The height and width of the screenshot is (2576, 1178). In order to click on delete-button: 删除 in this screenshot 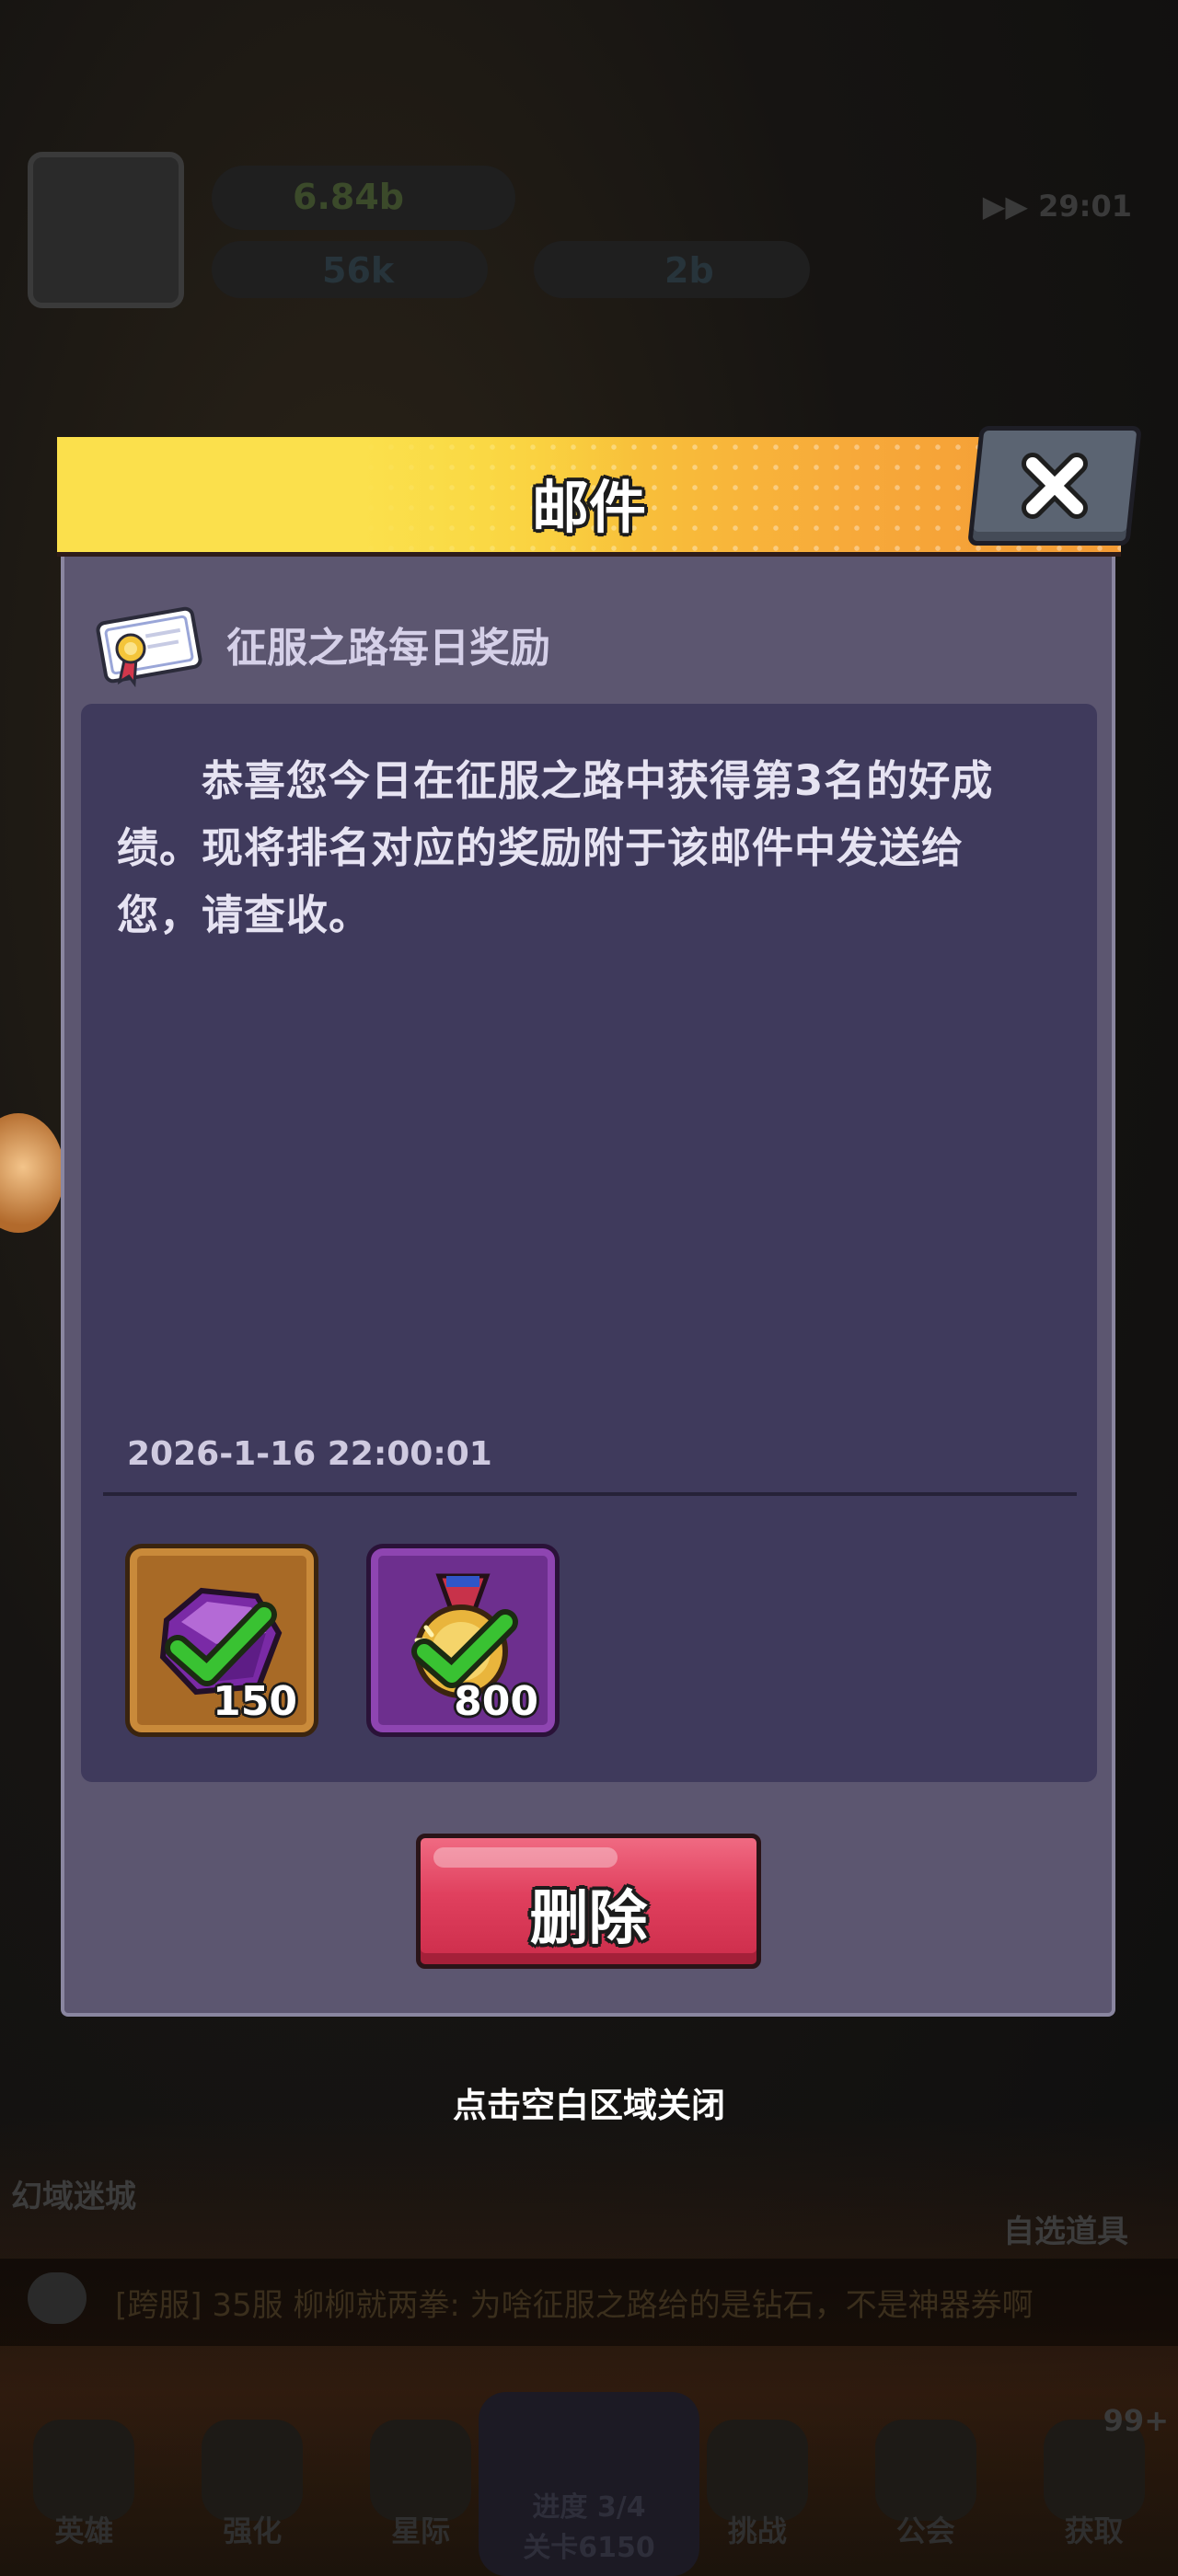, I will do `click(588, 1901)`.